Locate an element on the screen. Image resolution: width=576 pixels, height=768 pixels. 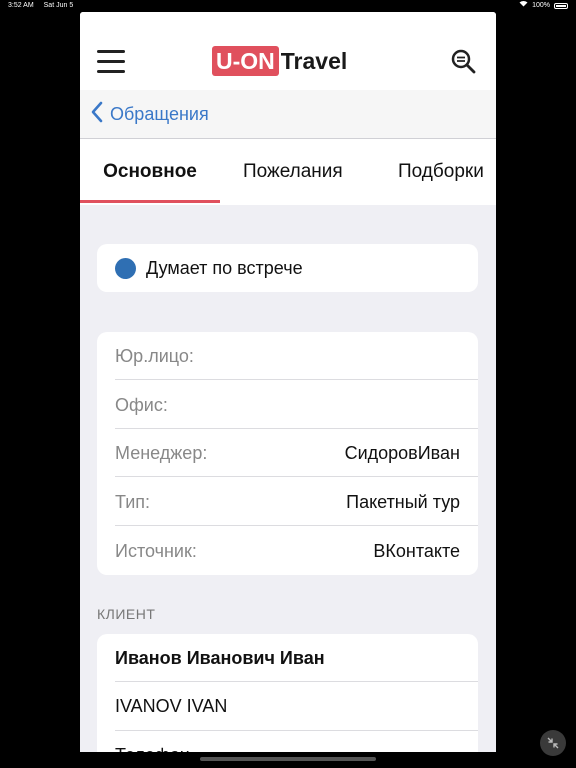
battery-percent: 100% is located at coordinates (541, 5).